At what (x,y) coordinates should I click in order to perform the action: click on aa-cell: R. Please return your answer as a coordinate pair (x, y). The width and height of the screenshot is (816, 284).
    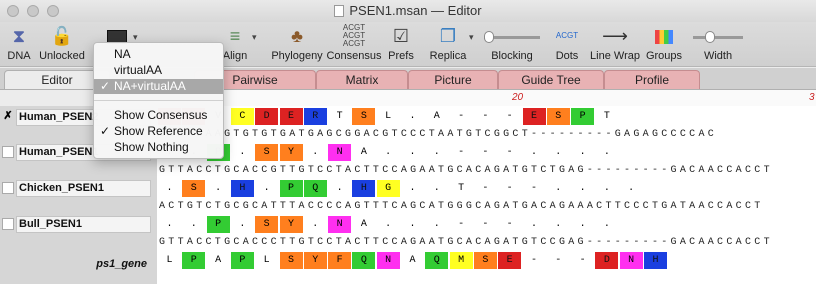
    Looking at the image, I should click on (315, 116).